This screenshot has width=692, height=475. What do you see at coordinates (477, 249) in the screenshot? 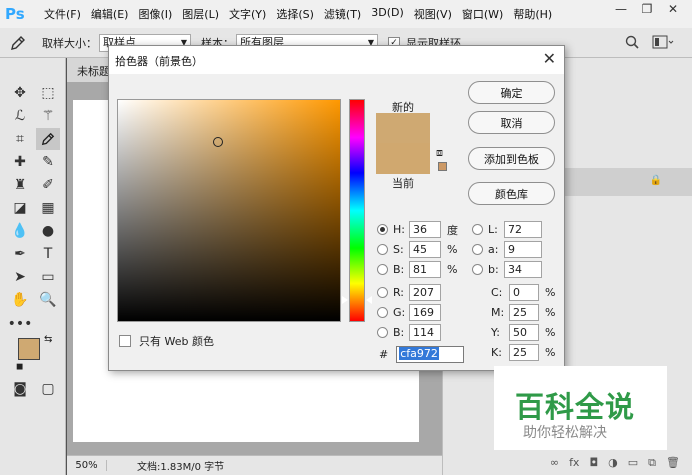
I see `a-channel-radio` at bounding box center [477, 249].